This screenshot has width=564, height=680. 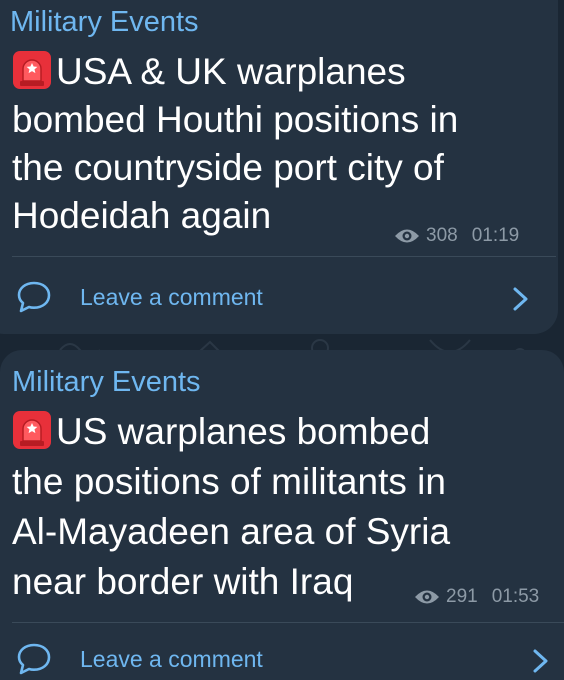 I want to click on message-line-3: the countryside port city of, so click(x=228, y=167).